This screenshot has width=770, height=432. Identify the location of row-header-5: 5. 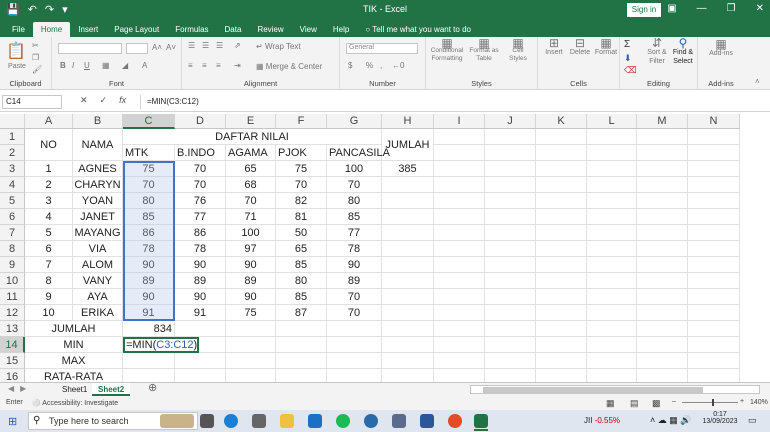
(12, 201).